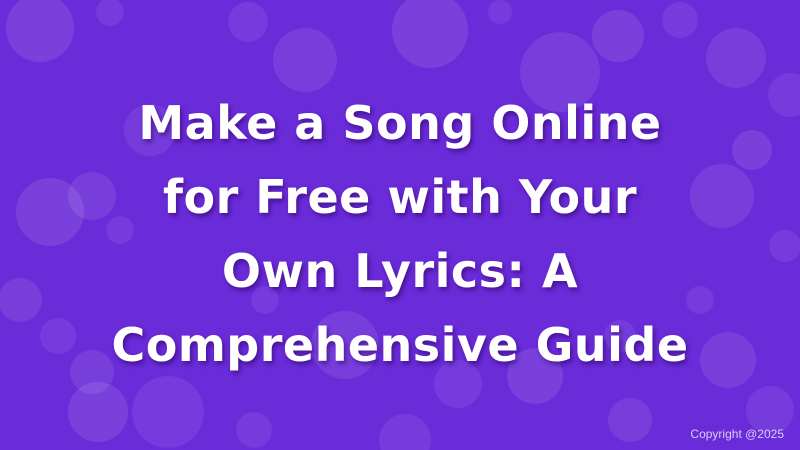 This screenshot has height=450, width=800. Describe the element at coordinates (400, 197) in the screenshot. I see `title-line-2: for Free with Your` at that location.